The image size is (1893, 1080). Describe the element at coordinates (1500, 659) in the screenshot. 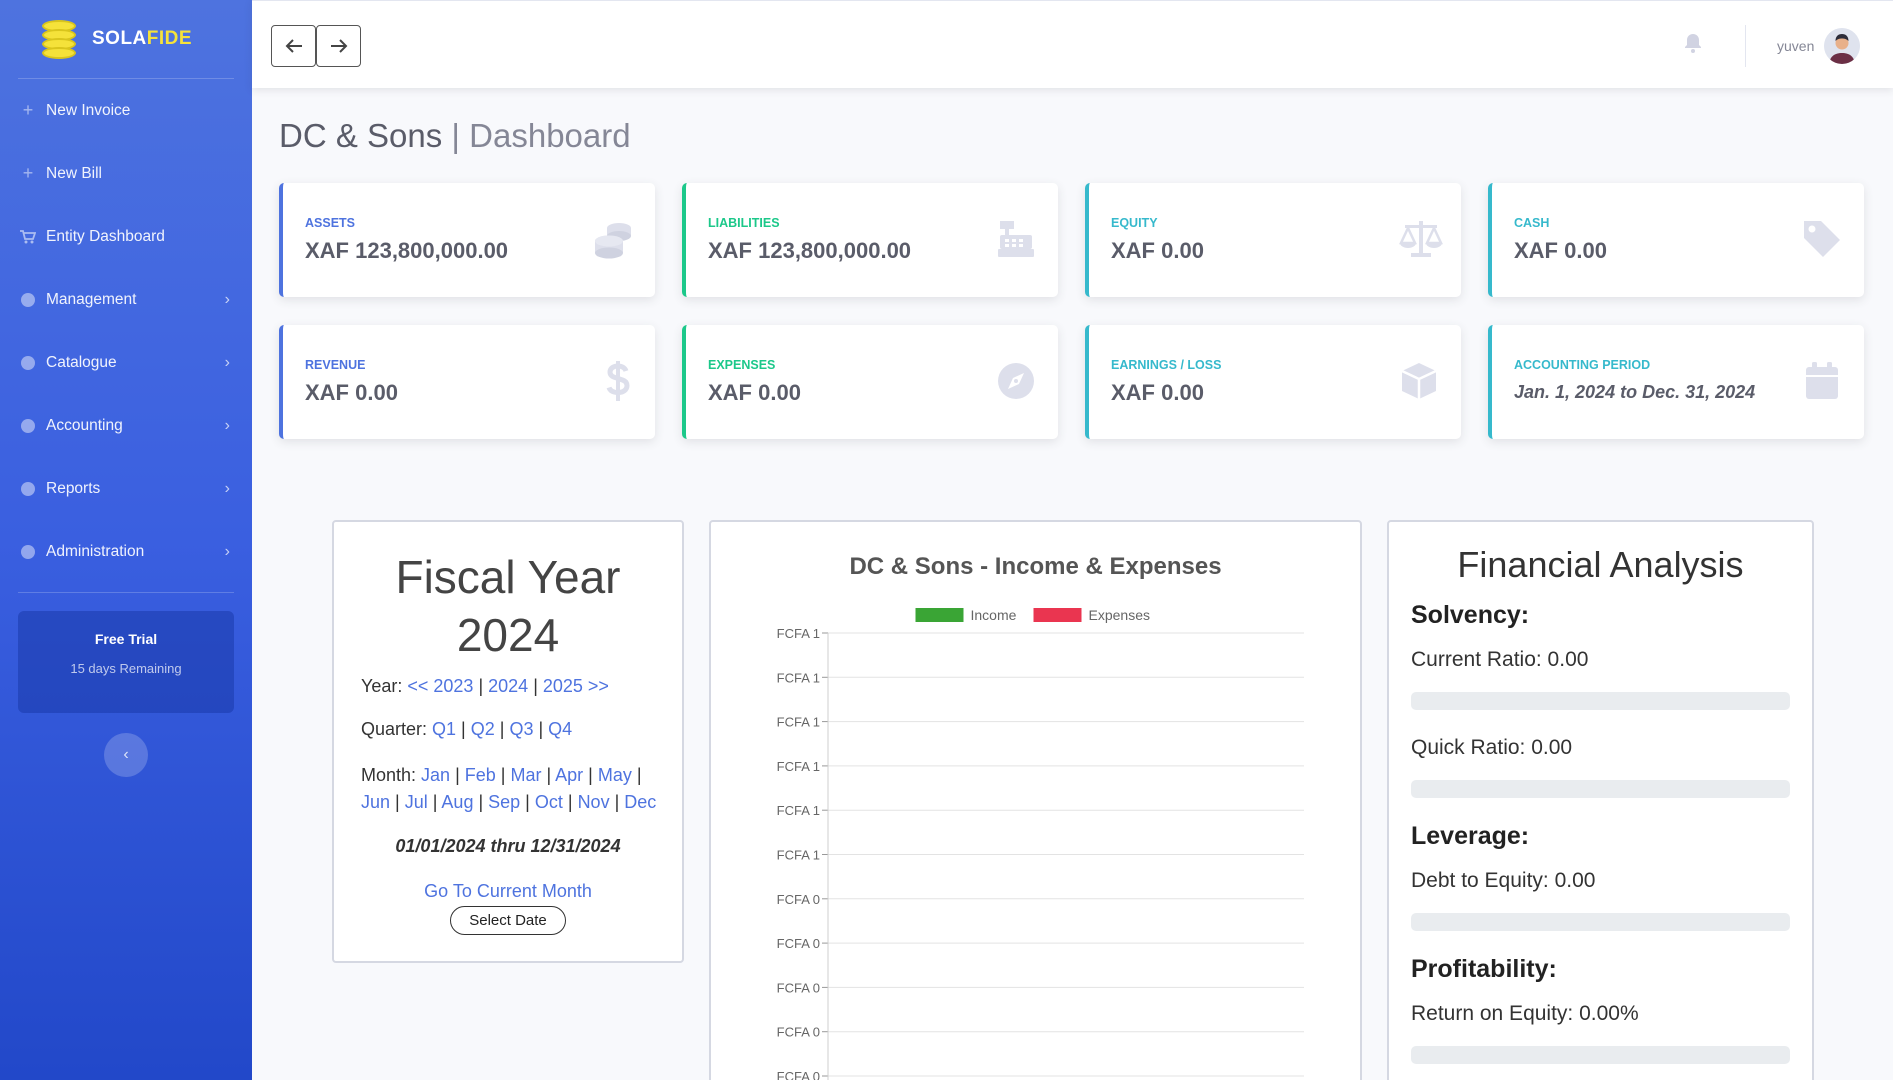

I see `current-ratio-label: Current Ratio: 0.00` at that location.